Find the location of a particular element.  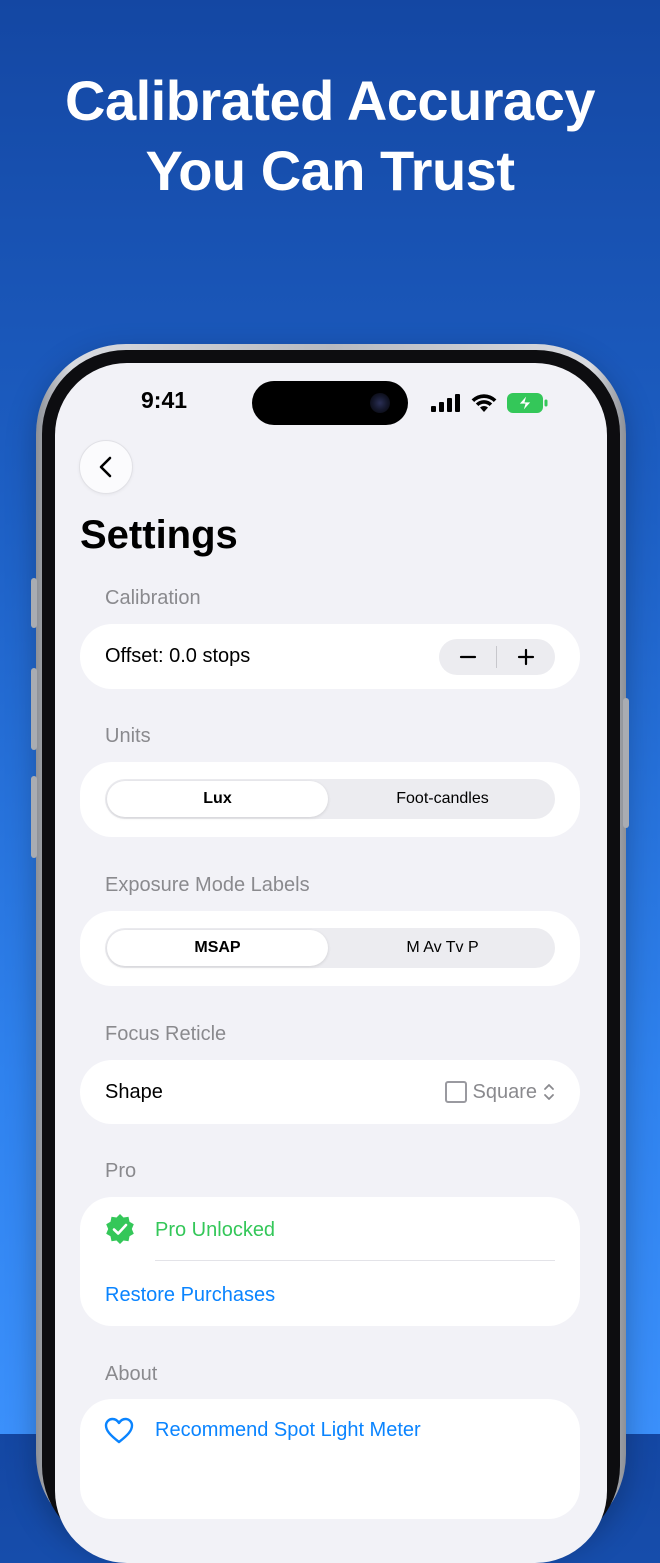

section-header-exposure-mode-labels: Exposure Mode Labels is located at coordinates (207, 885).